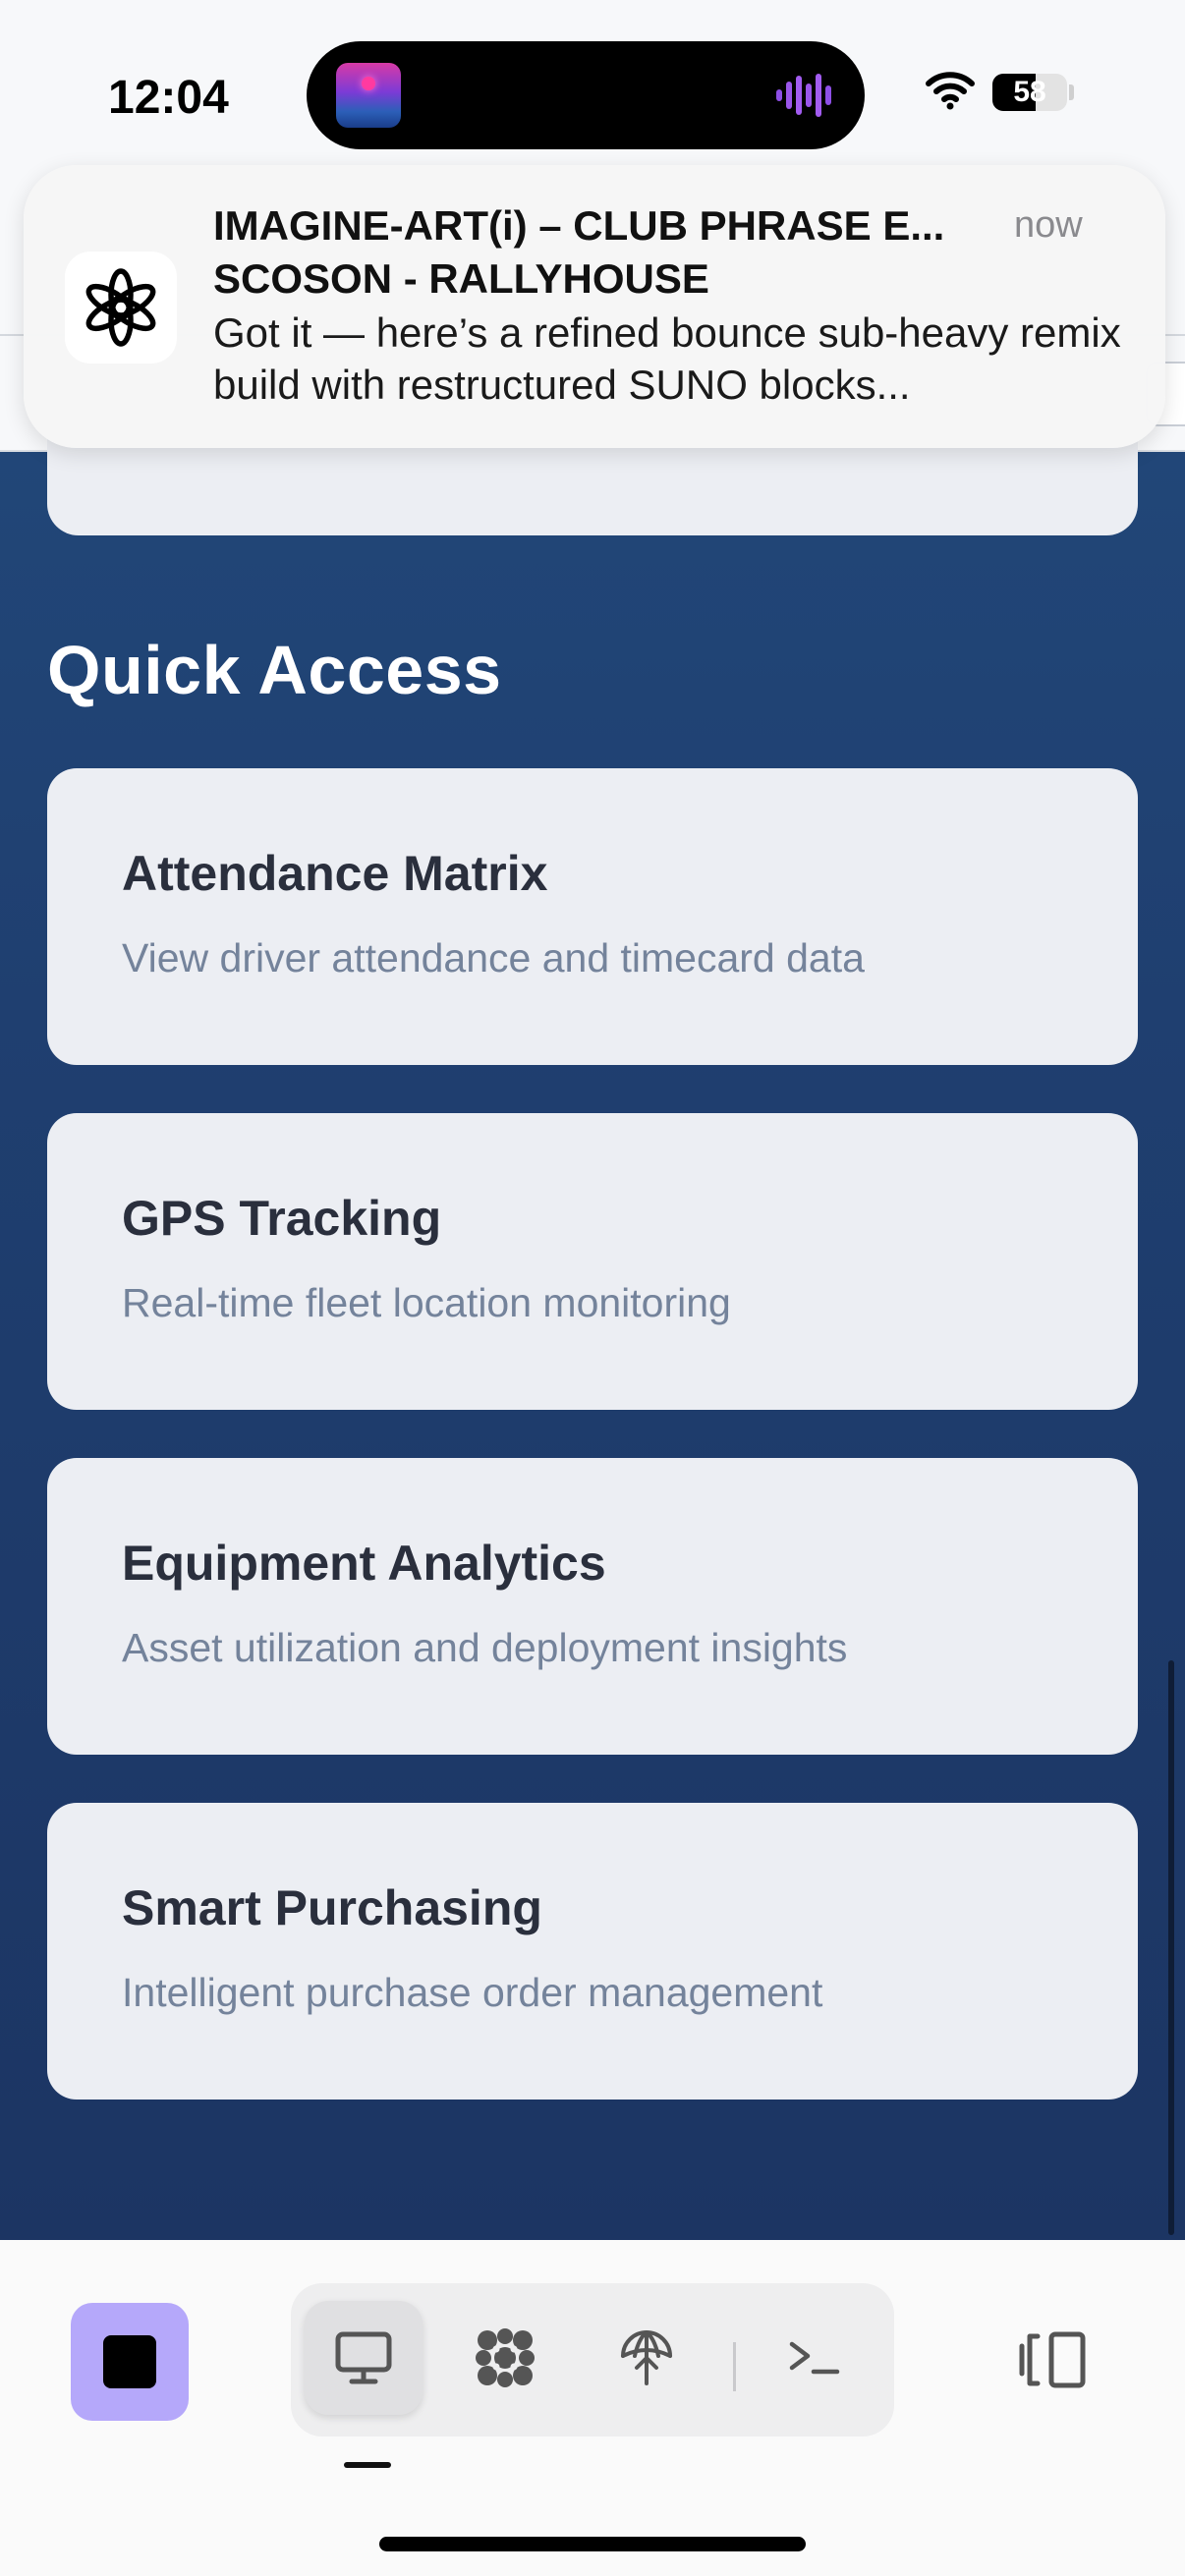 The height and width of the screenshot is (2576, 1185). What do you see at coordinates (1072, 92) in the screenshot?
I see `battery-cap` at bounding box center [1072, 92].